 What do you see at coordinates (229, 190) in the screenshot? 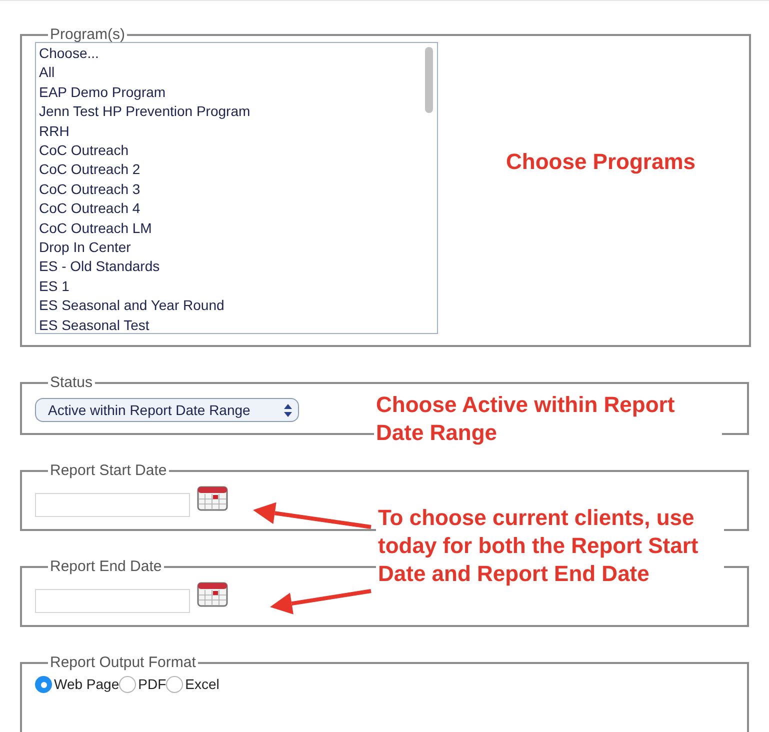
I see `program-option: CoC Outreach 3` at bounding box center [229, 190].